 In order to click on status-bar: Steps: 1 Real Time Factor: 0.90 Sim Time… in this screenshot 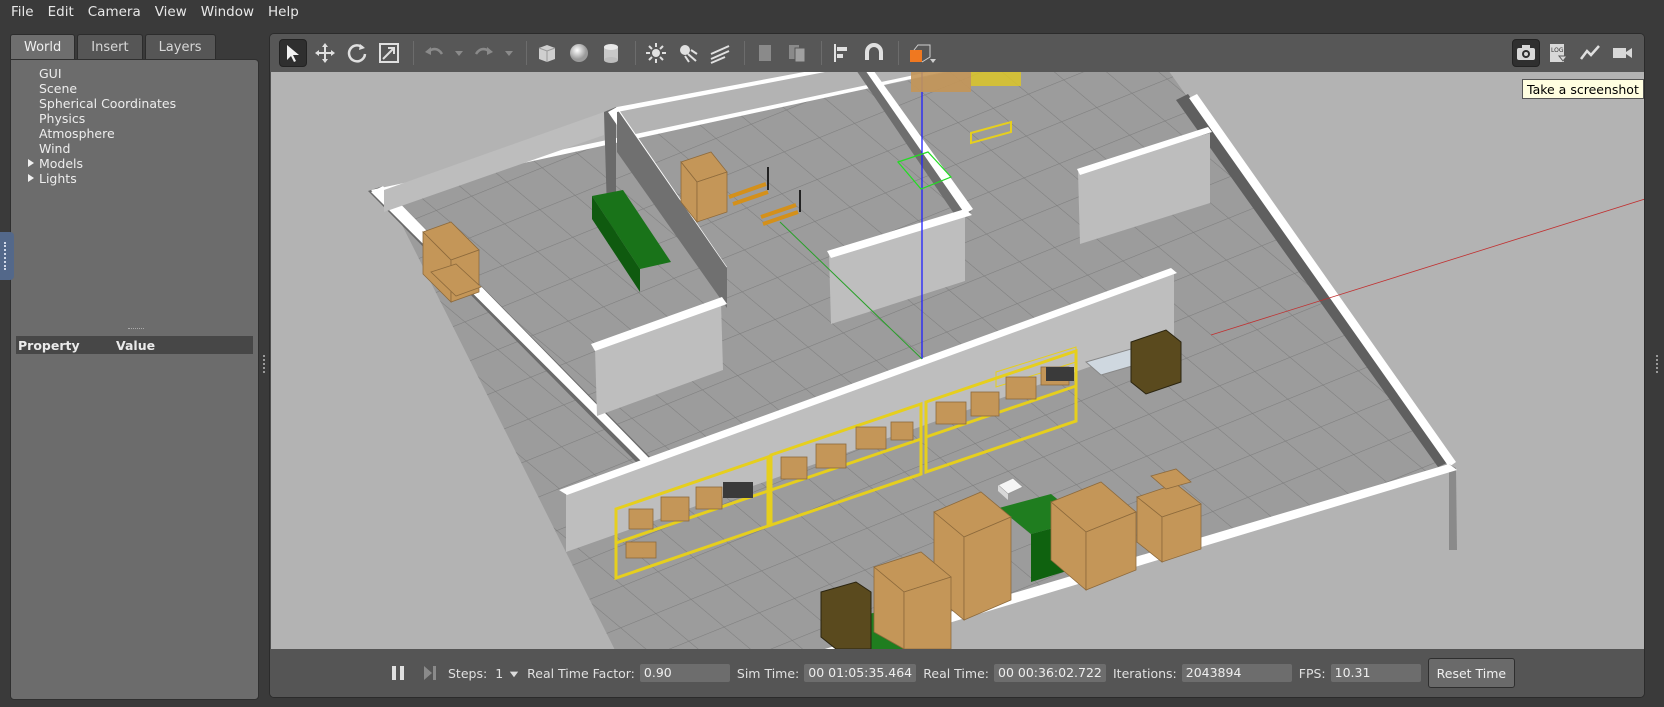, I will do `click(957, 673)`.